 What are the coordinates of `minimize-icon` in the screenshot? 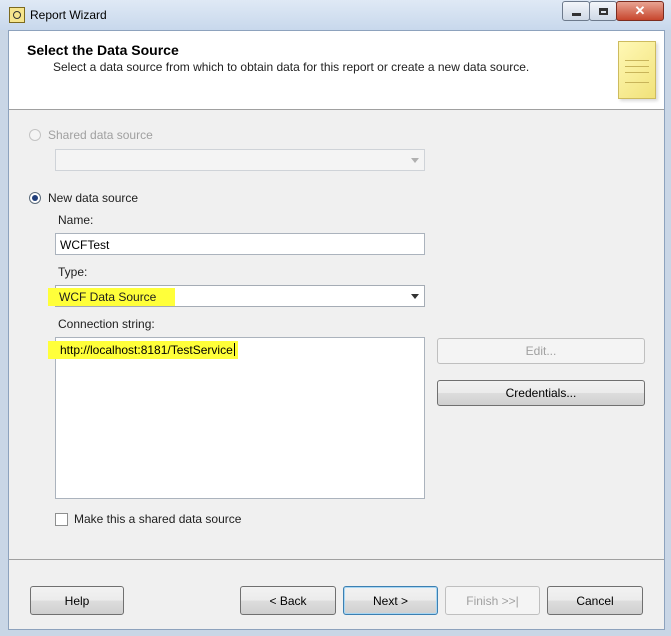 It's located at (576, 14).